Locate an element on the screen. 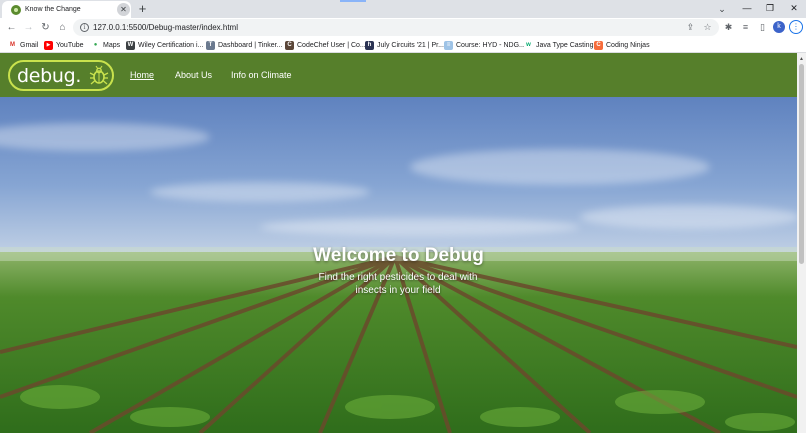 This screenshot has height=433, width=806. bookmark-label: Coding Ninjas is located at coordinates (628, 45).